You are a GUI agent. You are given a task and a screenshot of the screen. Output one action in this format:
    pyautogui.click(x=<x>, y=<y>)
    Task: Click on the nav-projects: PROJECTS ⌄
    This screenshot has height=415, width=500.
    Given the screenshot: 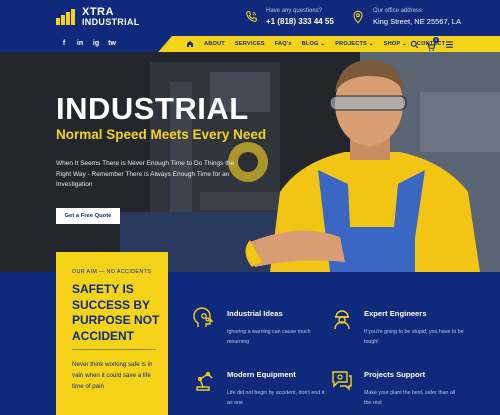 What is the action you would take?
    pyautogui.click(x=354, y=44)
    